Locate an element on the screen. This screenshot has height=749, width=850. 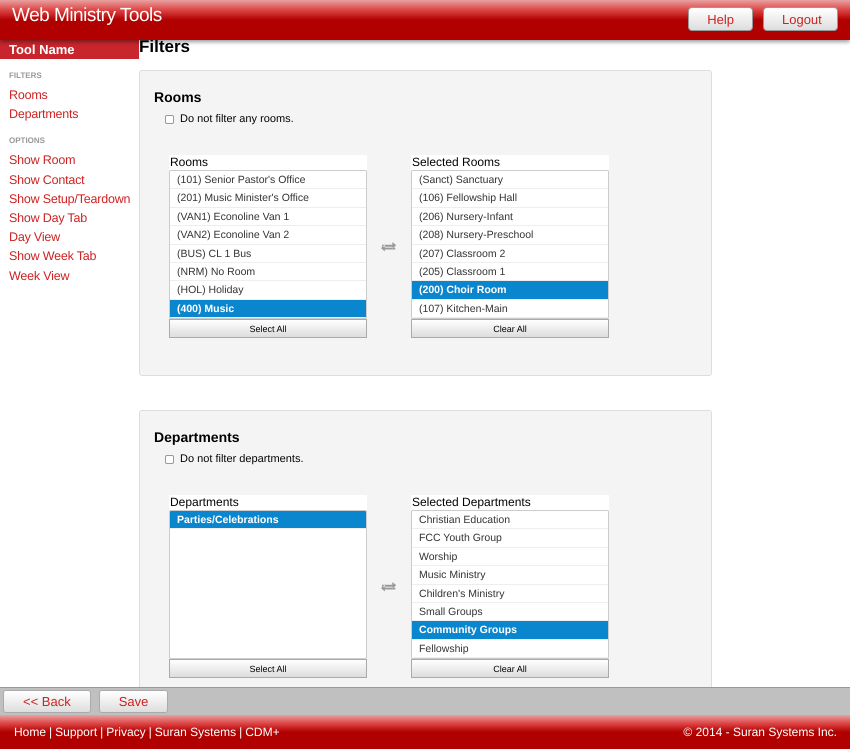
footer-link: Privacy is located at coordinates (126, 732).